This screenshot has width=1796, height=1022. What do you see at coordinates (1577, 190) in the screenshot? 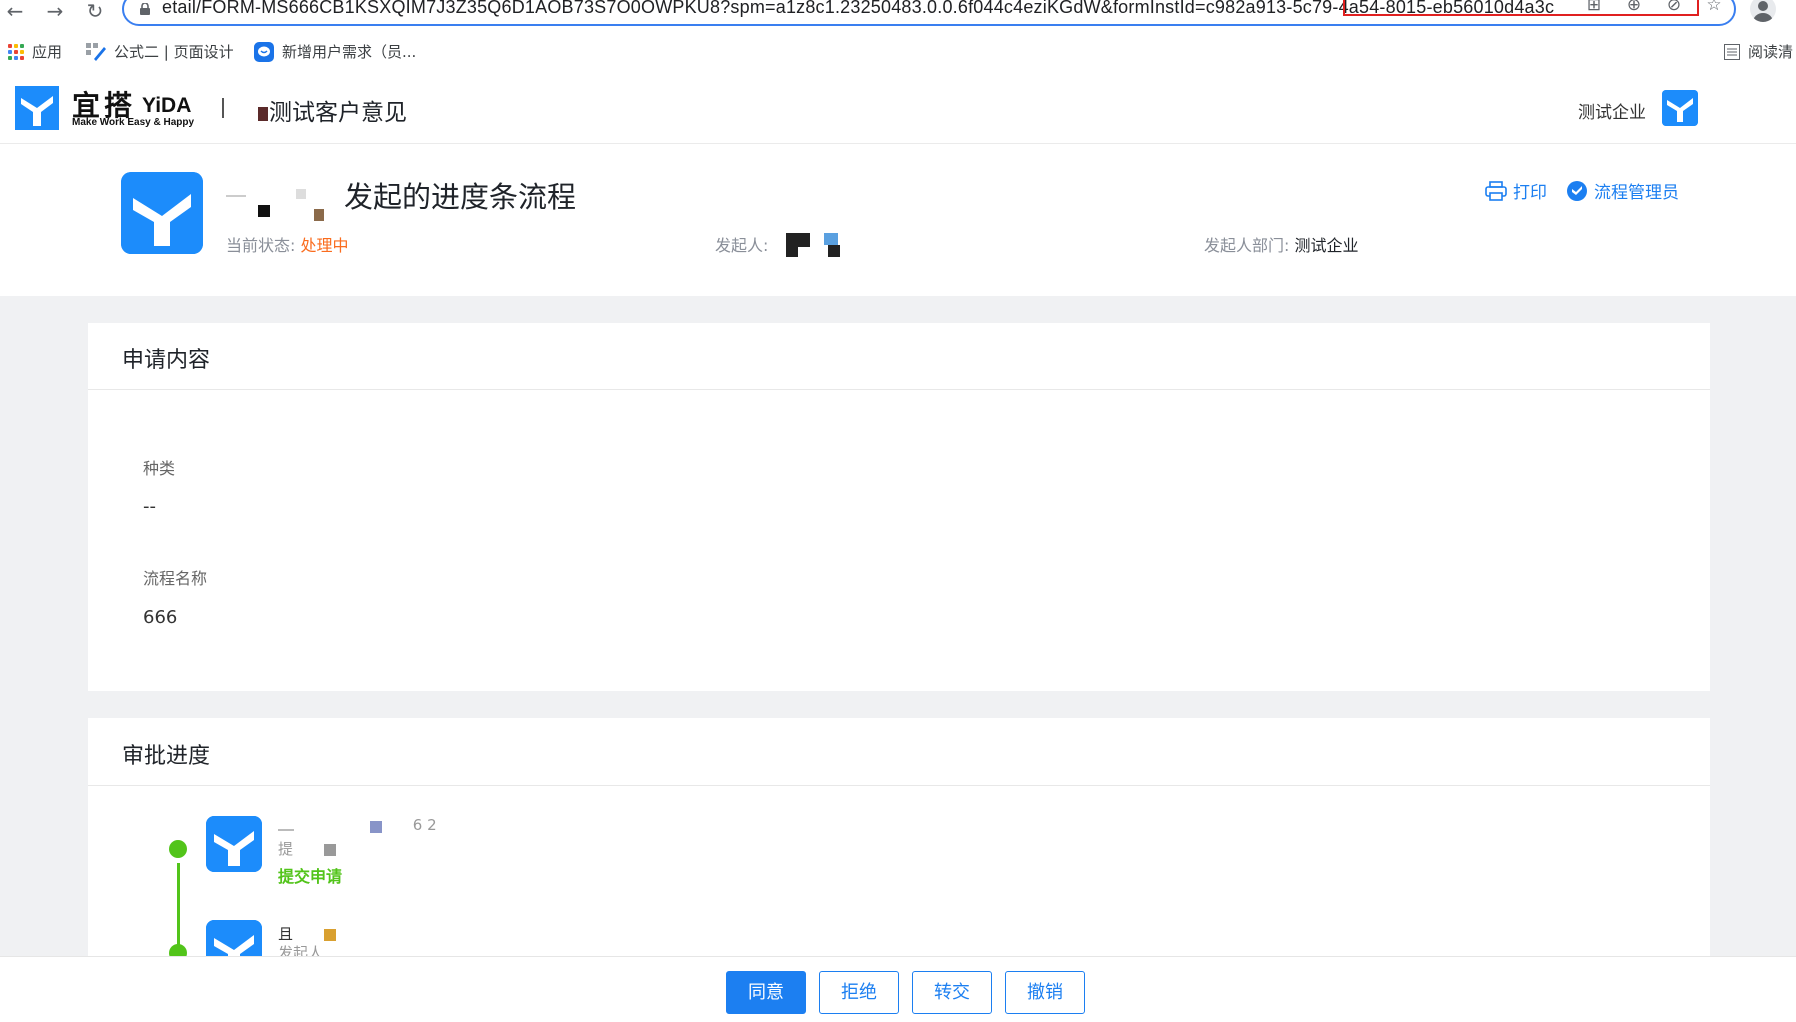
I see `admin-shield-icon` at bounding box center [1577, 190].